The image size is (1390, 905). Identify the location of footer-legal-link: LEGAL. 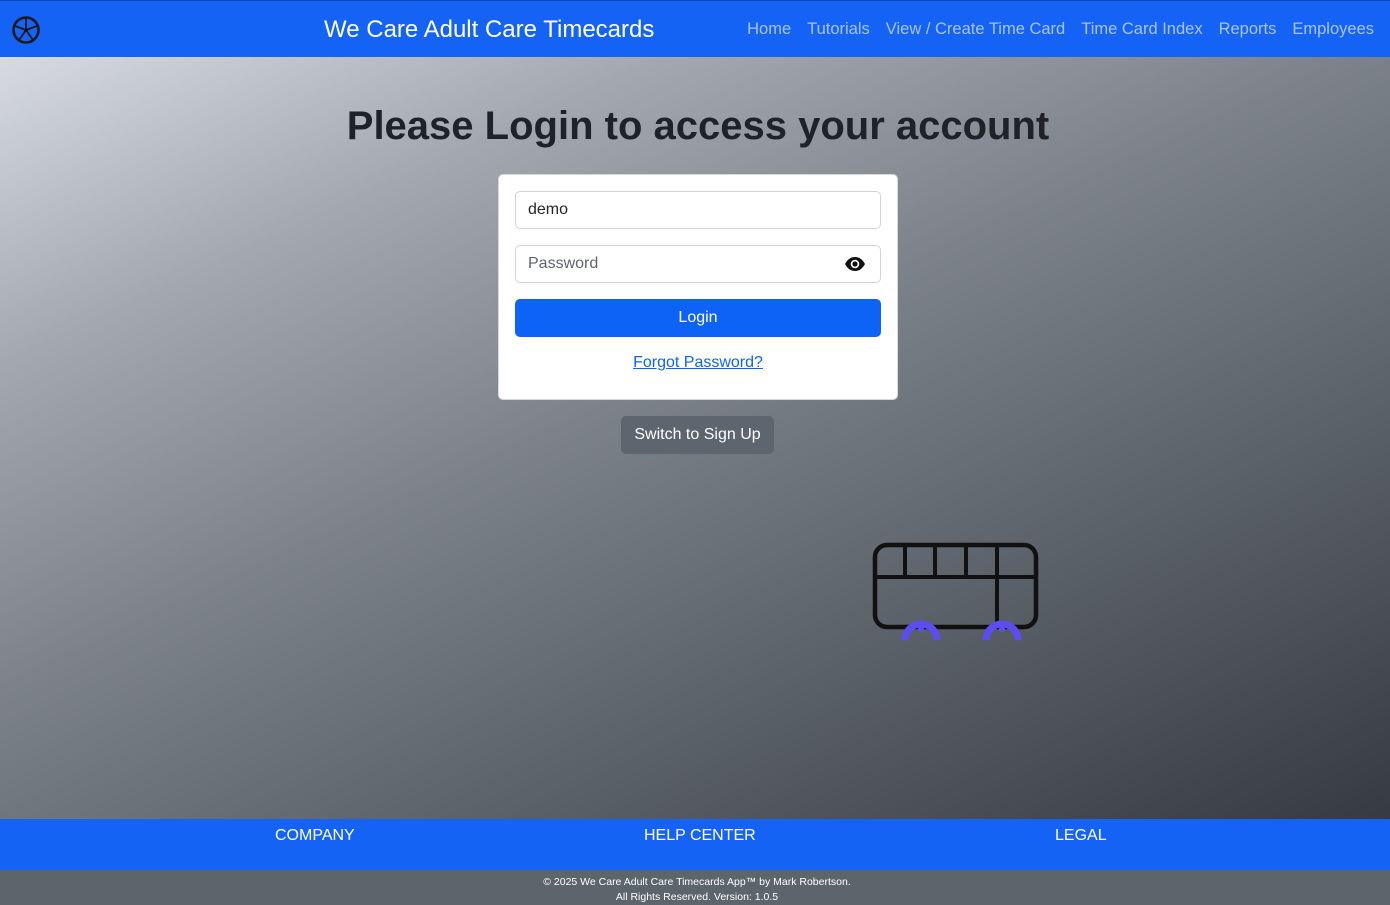
(1081, 836).